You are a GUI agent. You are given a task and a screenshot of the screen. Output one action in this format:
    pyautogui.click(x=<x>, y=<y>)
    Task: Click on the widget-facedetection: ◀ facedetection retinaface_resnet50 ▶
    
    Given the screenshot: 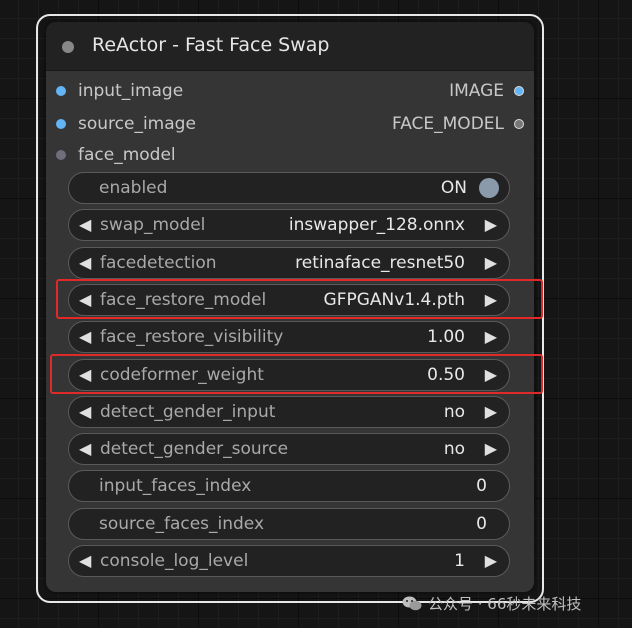 What is the action you would take?
    pyautogui.click(x=289, y=263)
    